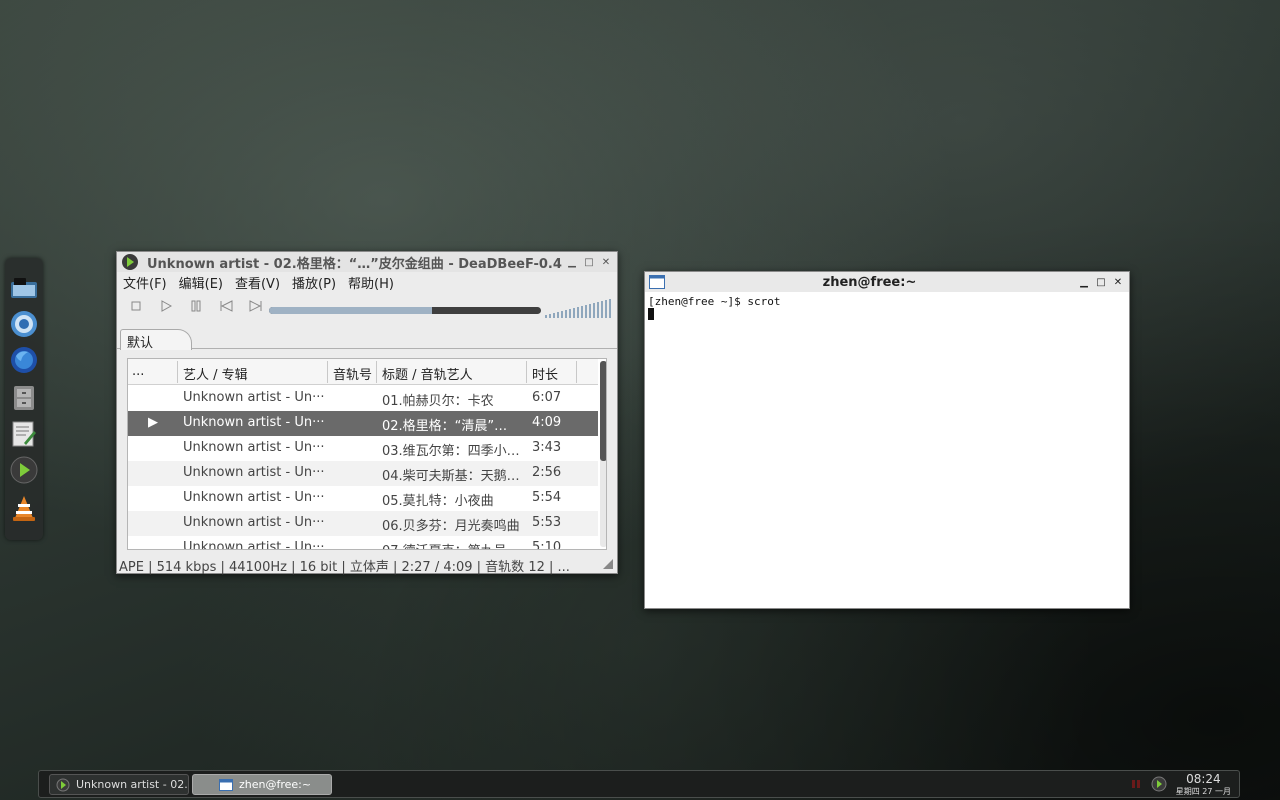 The image size is (1280, 800). What do you see at coordinates (367, 339) in the screenshot?
I see `playlist-tabstrip: 默认` at bounding box center [367, 339].